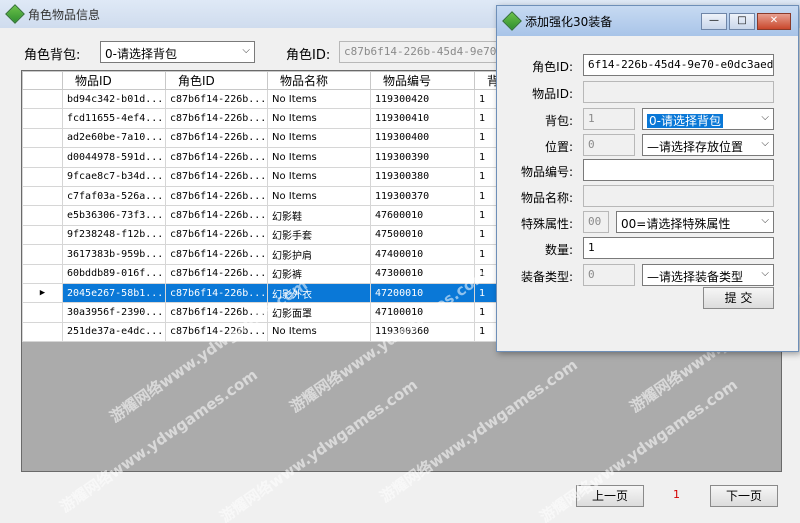 This screenshot has width=800, height=523. I want to click on minimize-button: —, so click(714, 21).